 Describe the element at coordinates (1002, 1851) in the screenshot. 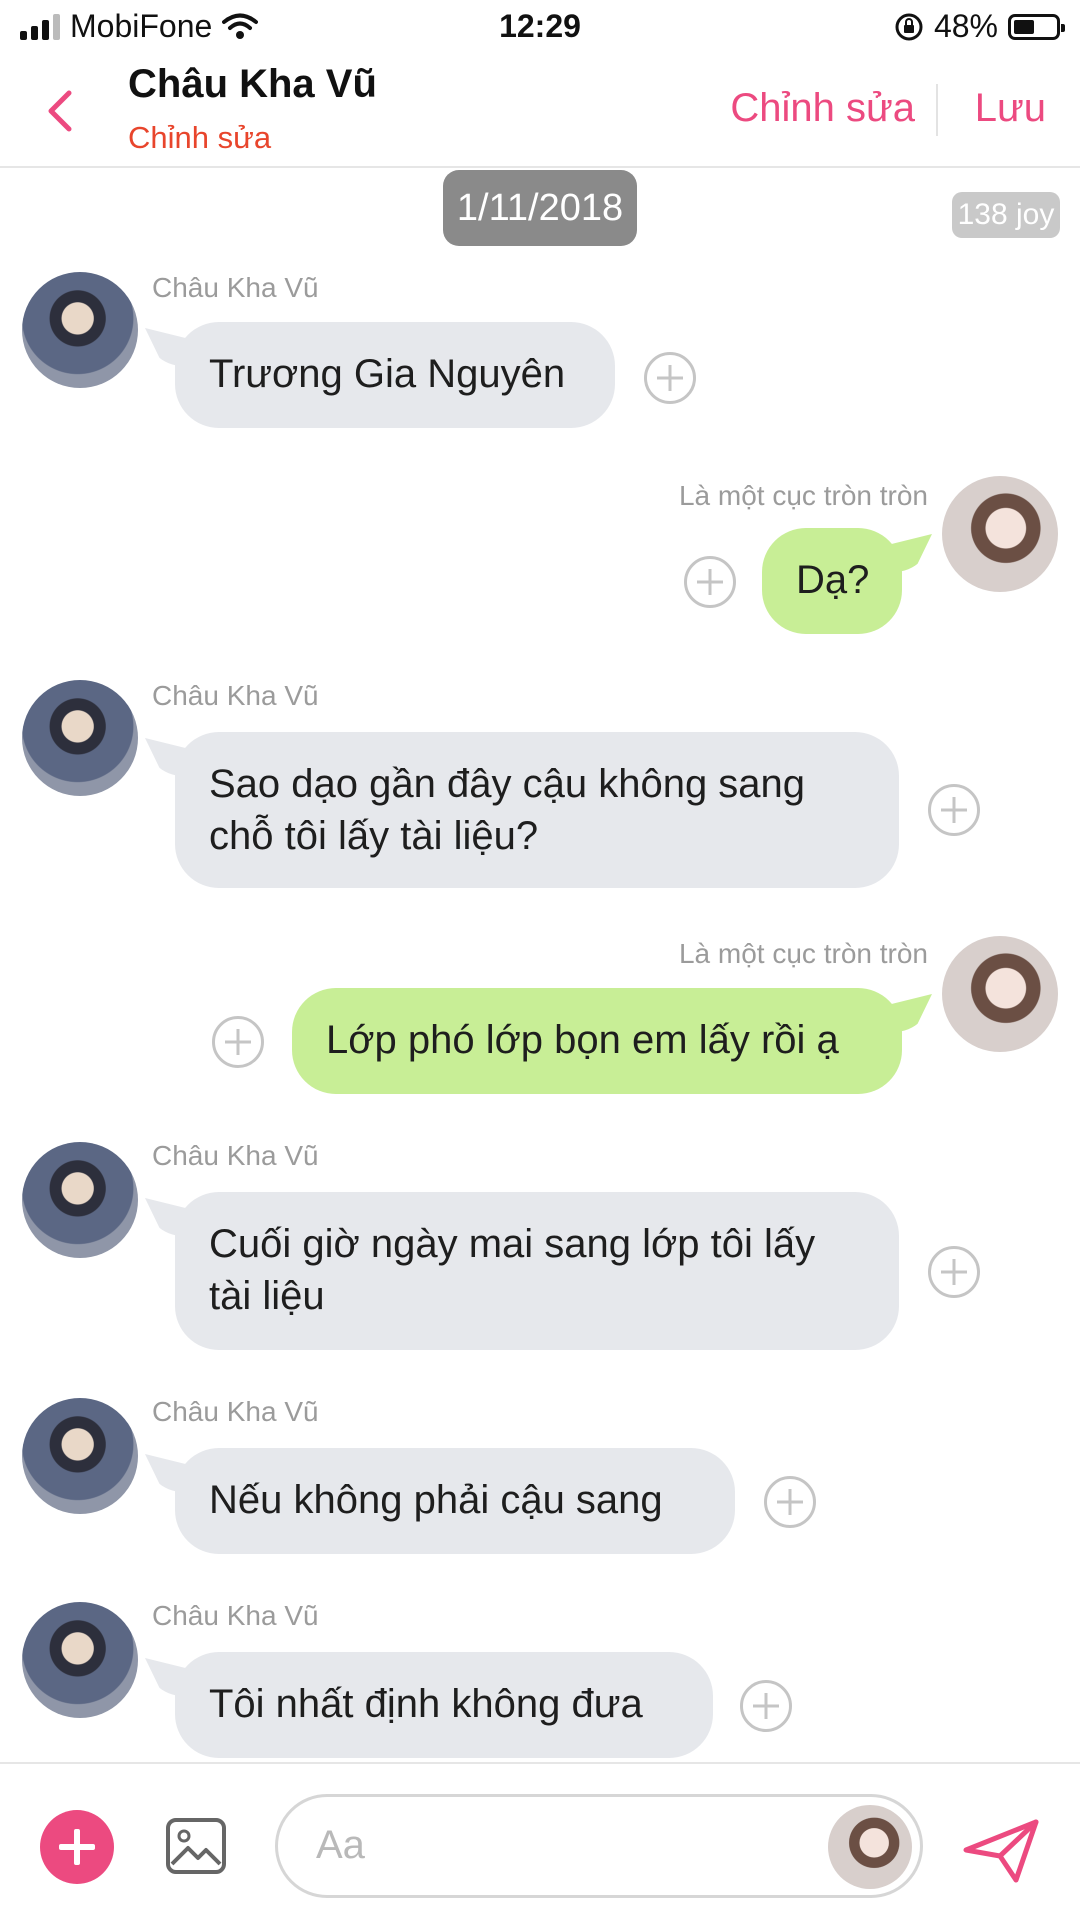

I see `send-icon` at that location.